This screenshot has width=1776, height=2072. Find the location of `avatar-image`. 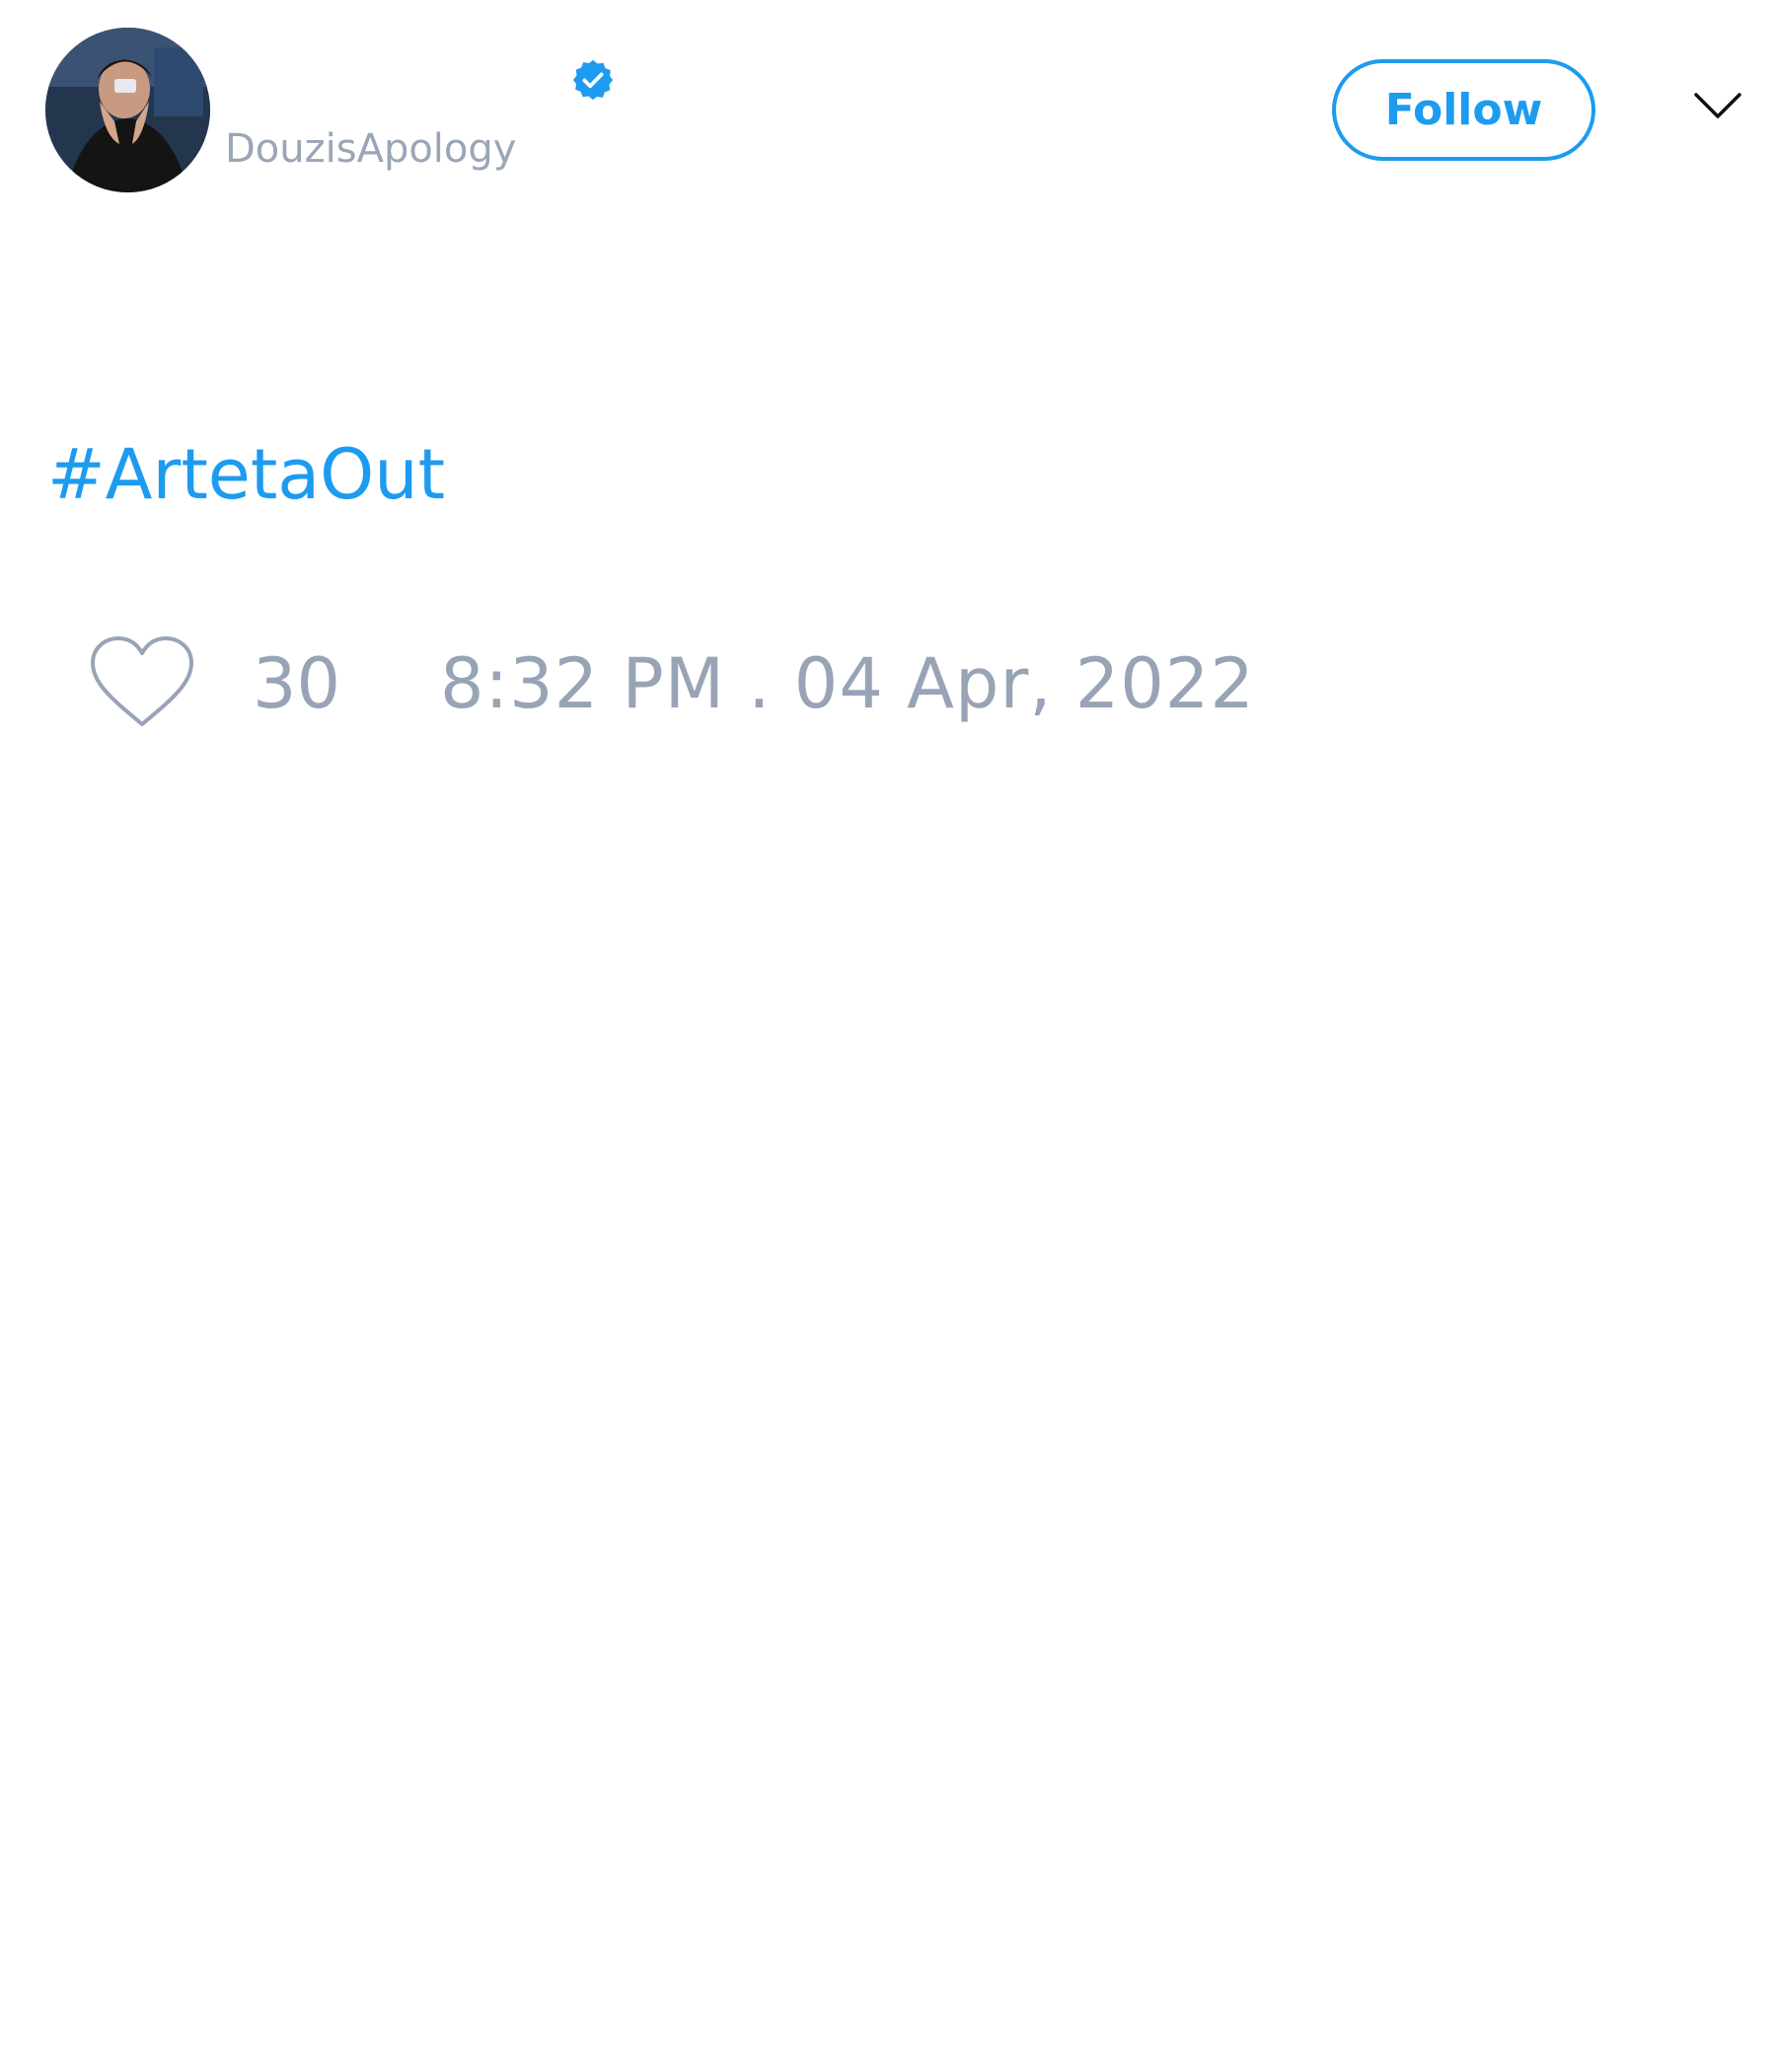

avatar-image is located at coordinates (128, 110).